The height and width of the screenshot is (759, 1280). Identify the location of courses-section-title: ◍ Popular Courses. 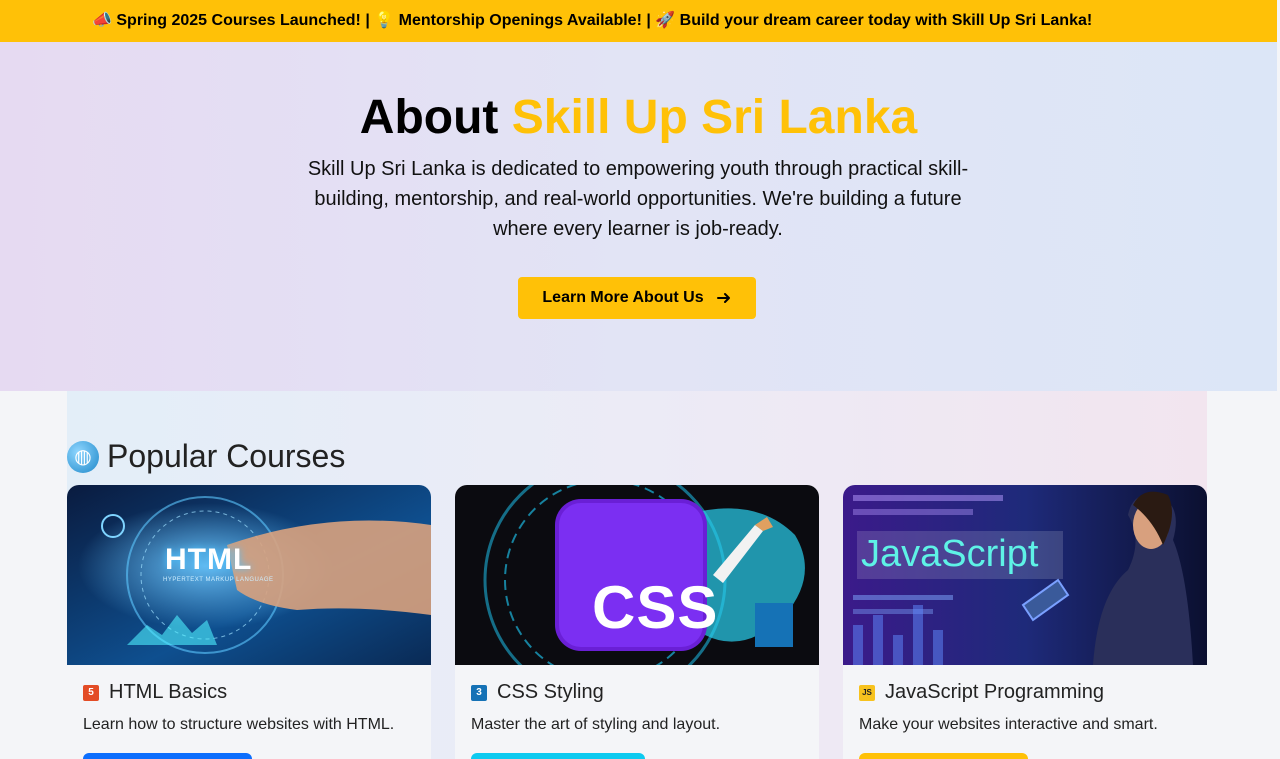
(206, 456).